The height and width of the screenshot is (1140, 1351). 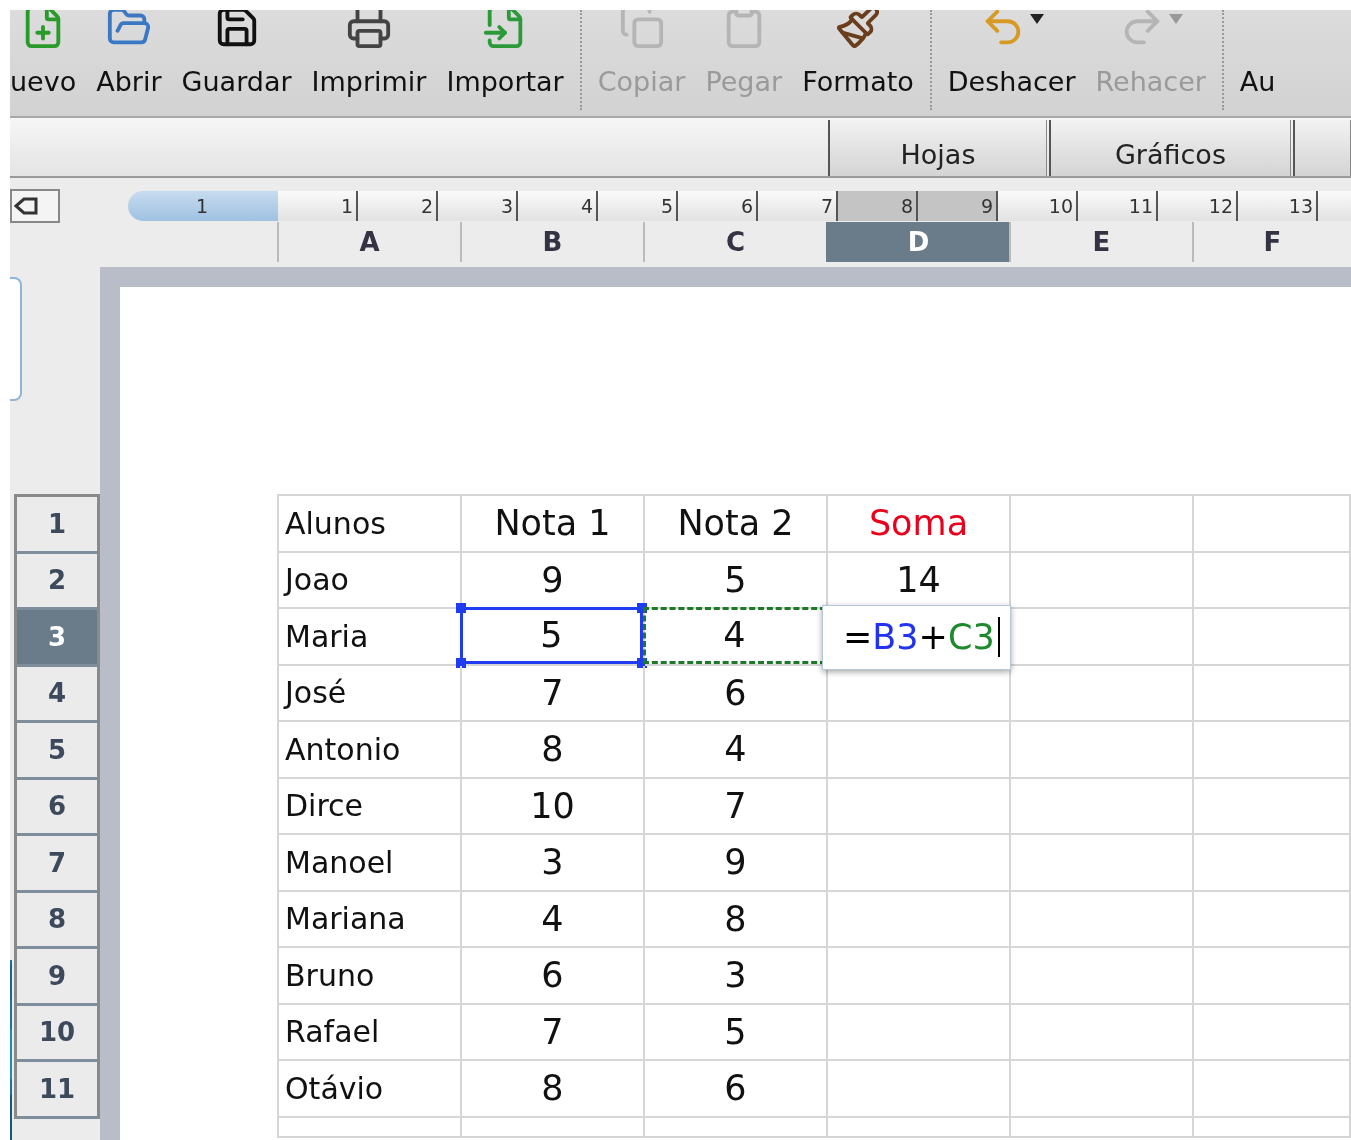 I want to click on table-cell: Mariana, so click(x=370, y=919).